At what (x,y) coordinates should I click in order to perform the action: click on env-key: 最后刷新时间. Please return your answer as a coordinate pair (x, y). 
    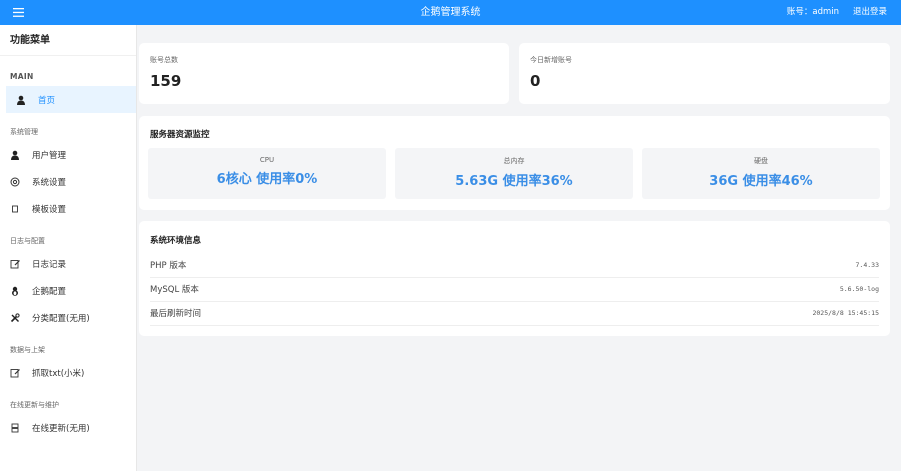
    Looking at the image, I should click on (176, 314).